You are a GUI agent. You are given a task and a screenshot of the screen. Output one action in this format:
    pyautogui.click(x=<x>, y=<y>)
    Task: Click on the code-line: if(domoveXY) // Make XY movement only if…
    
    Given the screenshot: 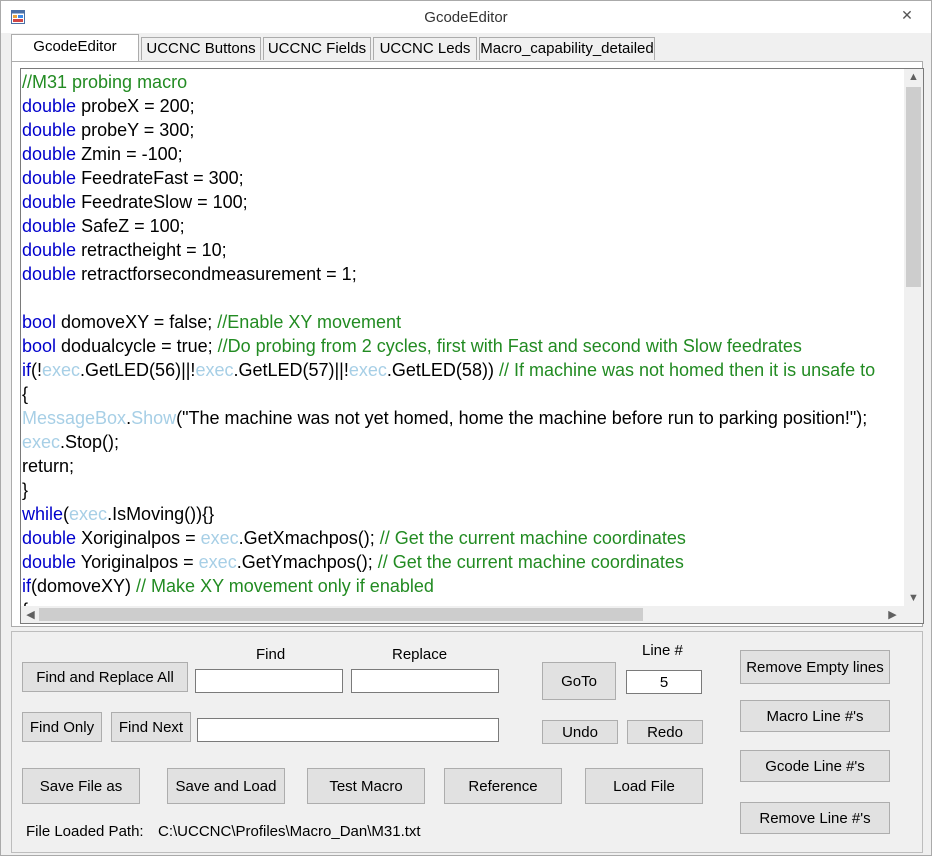 What is the action you would take?
    pyautogui.click(x=462, y=586)
    